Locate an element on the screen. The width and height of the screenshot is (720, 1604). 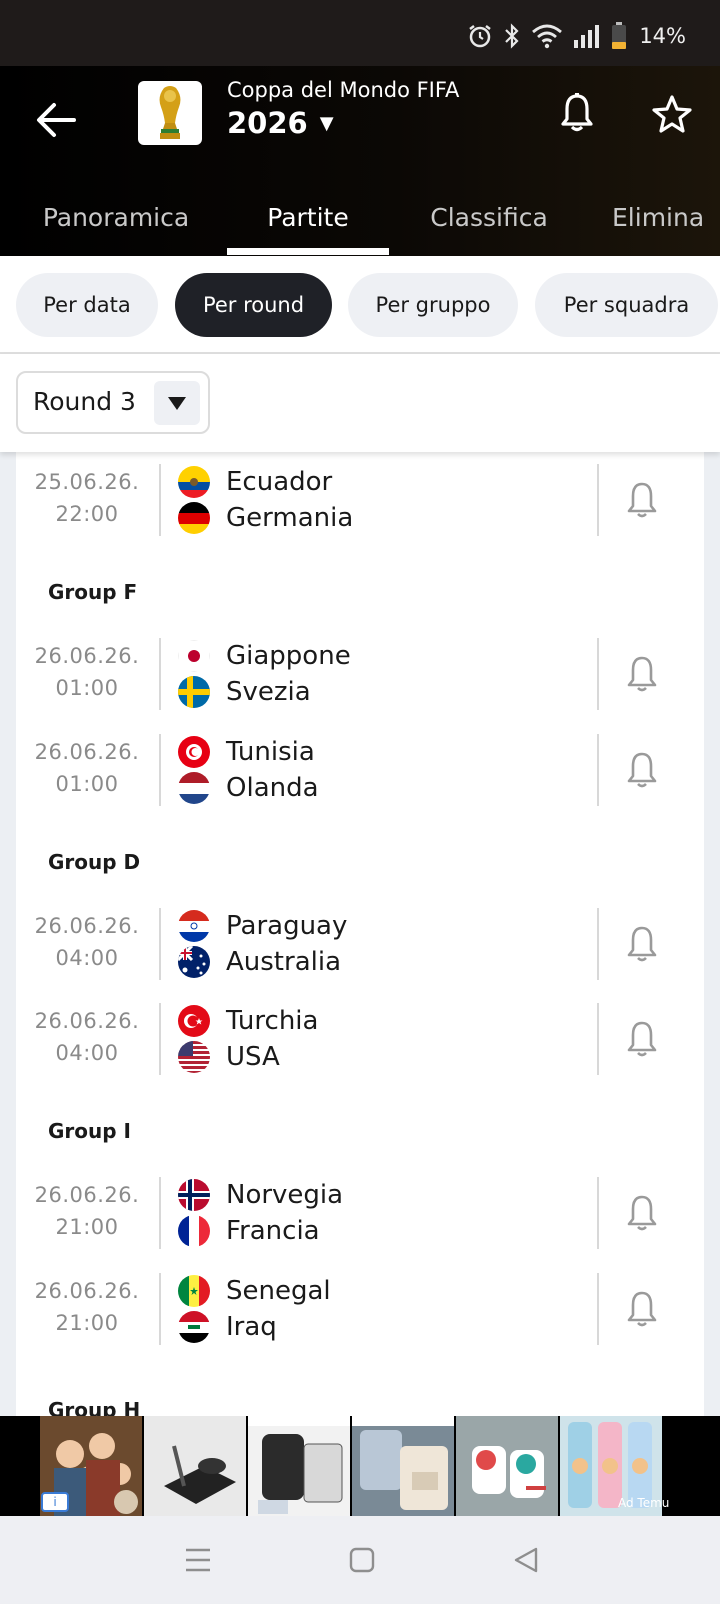
tab-panoramica: Panoramica is located at coordinates (116, 217).